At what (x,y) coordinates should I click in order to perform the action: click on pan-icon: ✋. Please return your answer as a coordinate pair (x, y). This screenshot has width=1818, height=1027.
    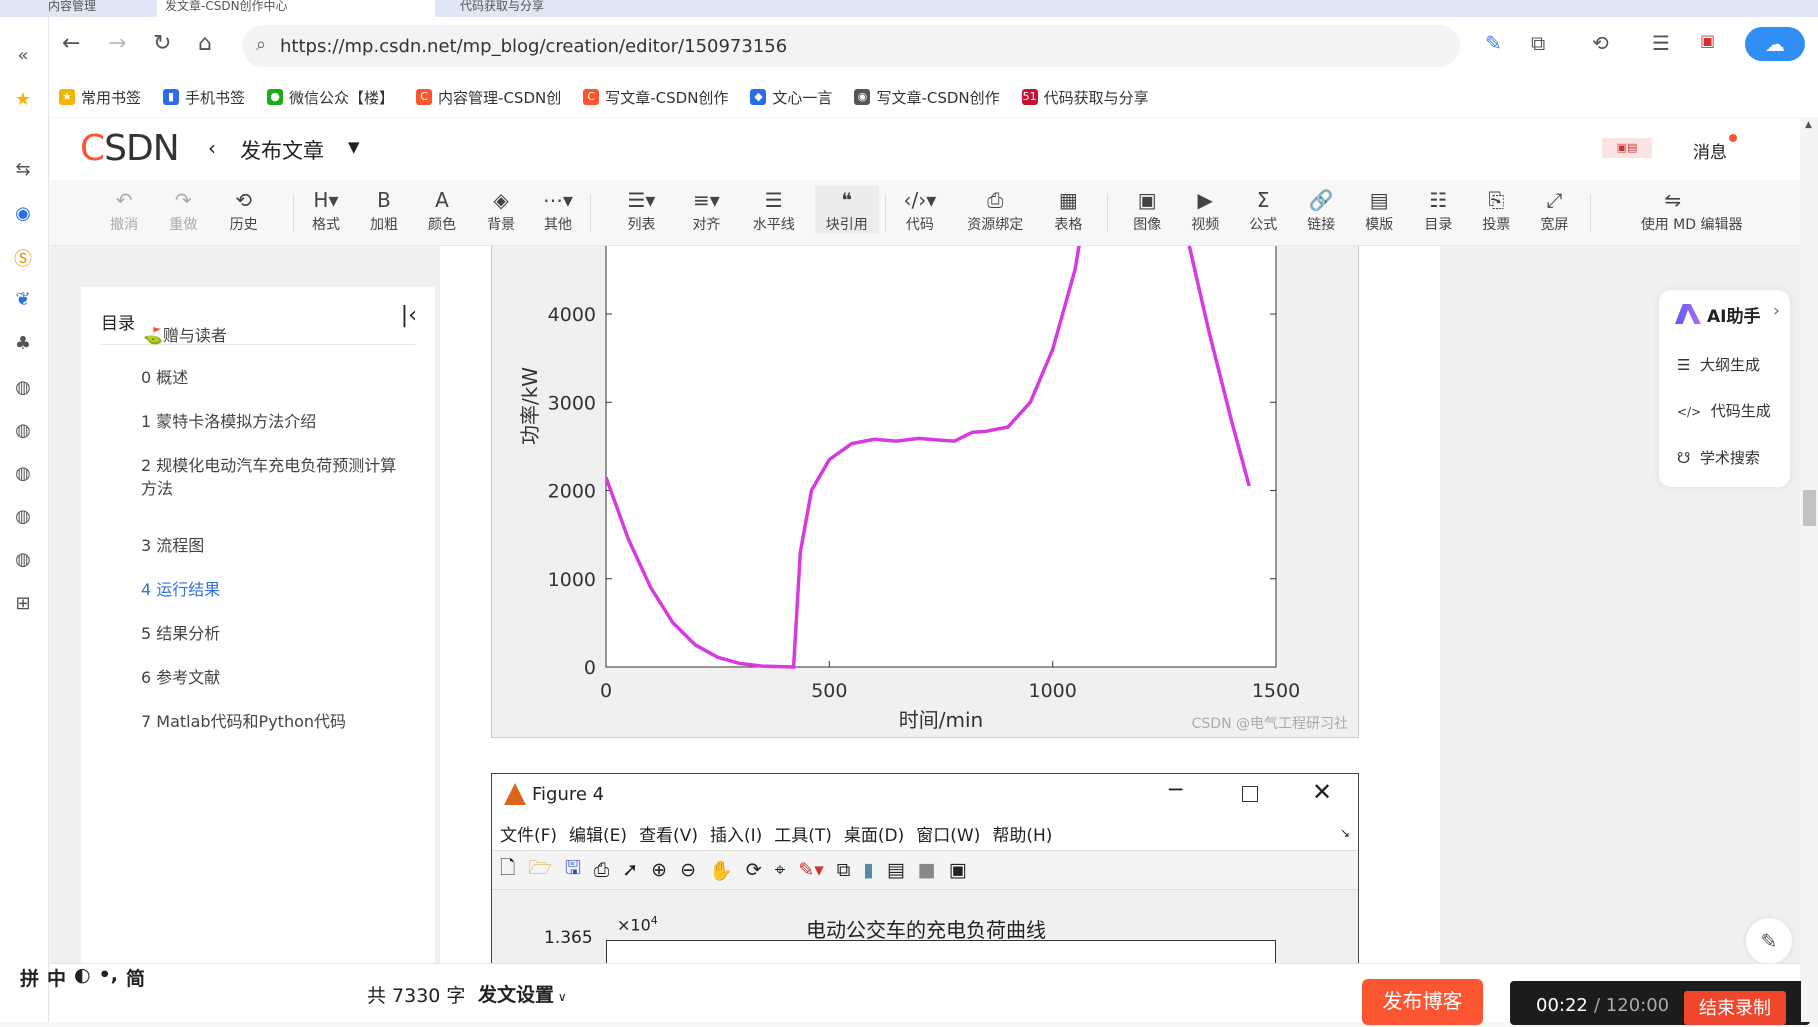
    Looking at the image, I should click on (721, 870).